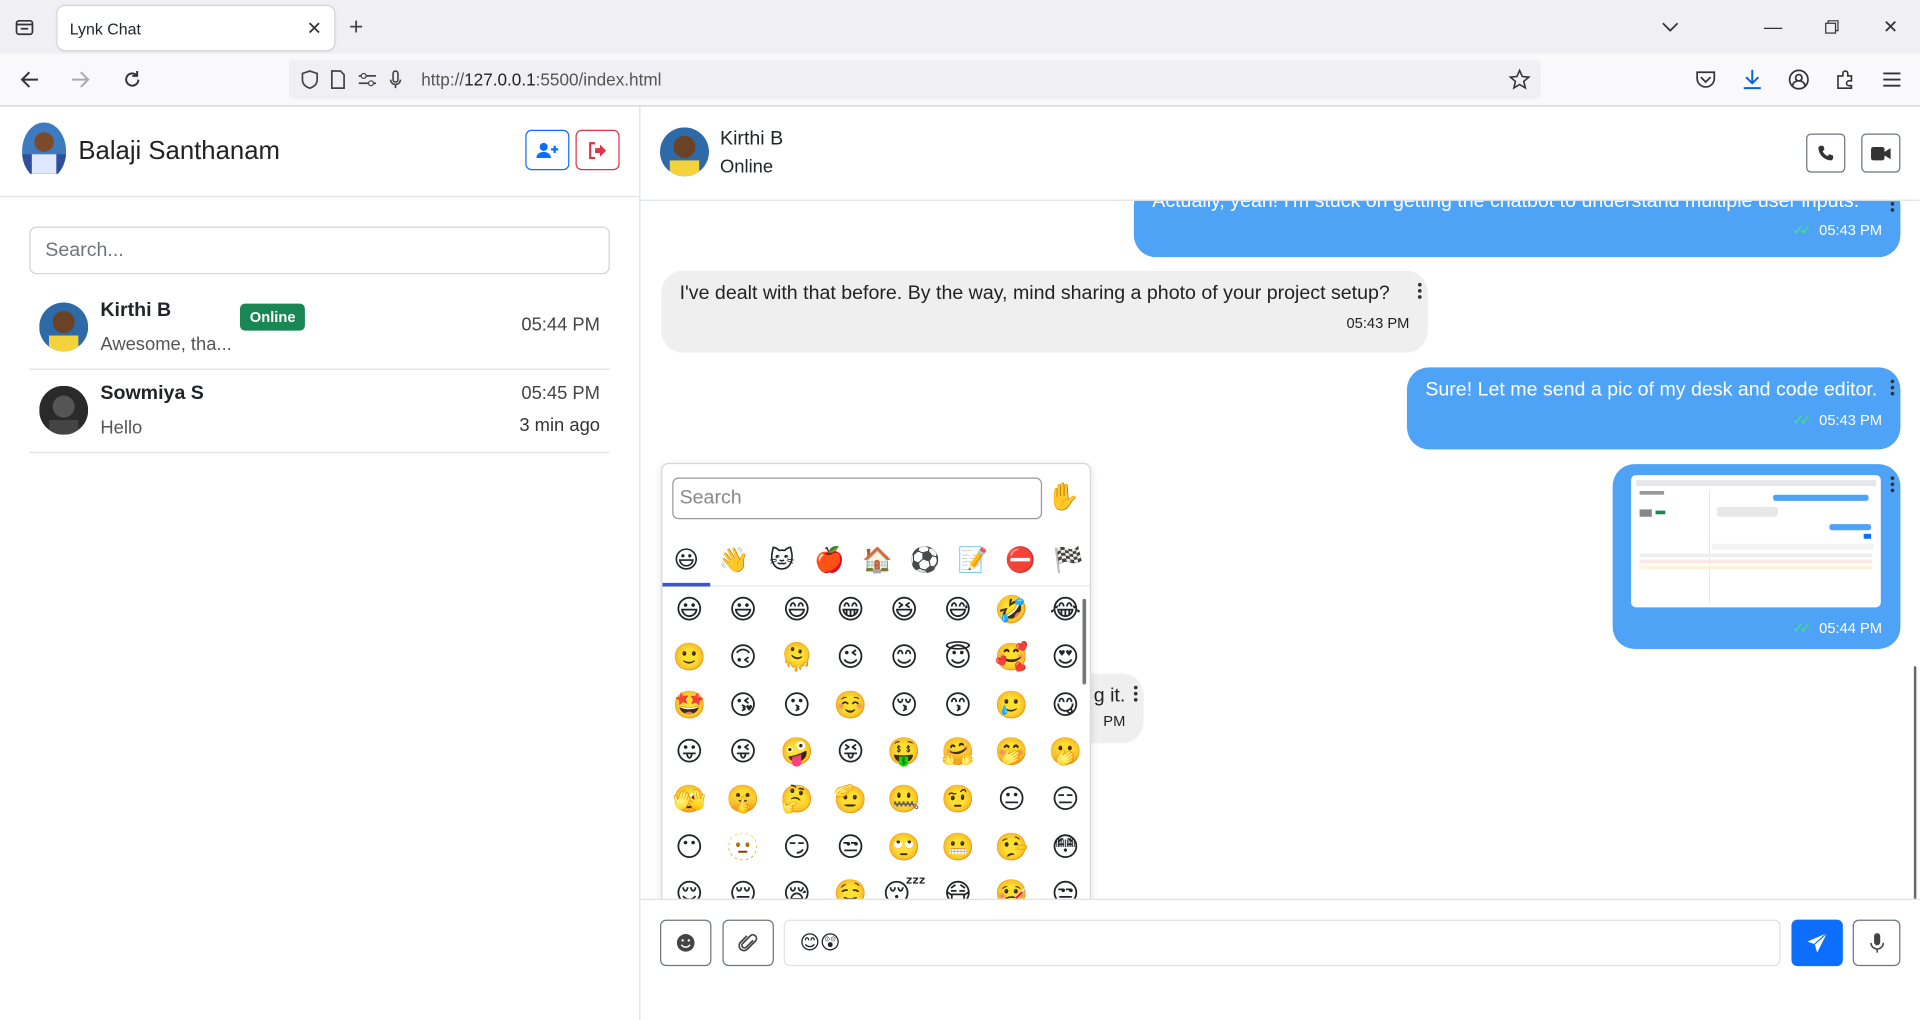 Image resolution: width=1920 pixels, height=1020 pixels. What do you see at coordinates (851, 657) in the screenshot?
I see `emoji-option: 😉` at bounding box center [851, 657].